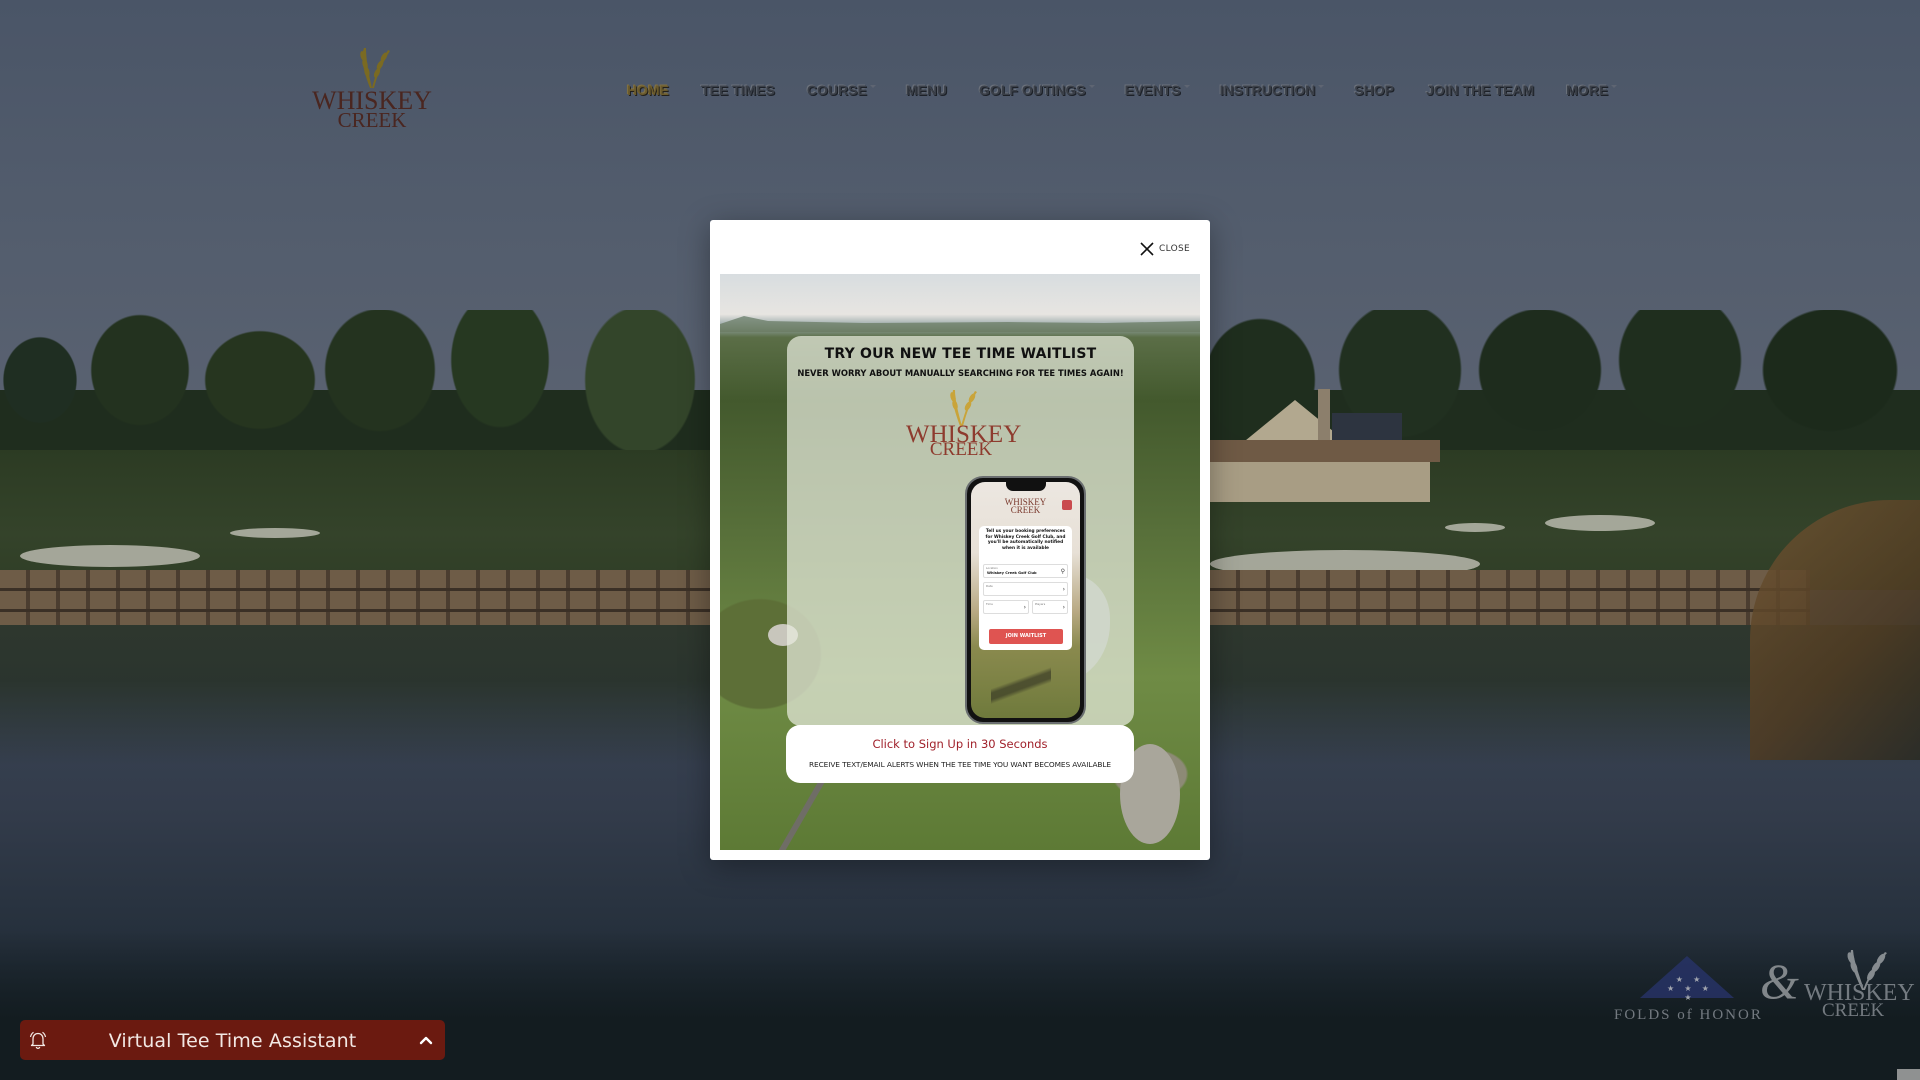 The width and height of the screenshot is (1920, 1080). I want to click on field-label: Players, so click(1040, 604).